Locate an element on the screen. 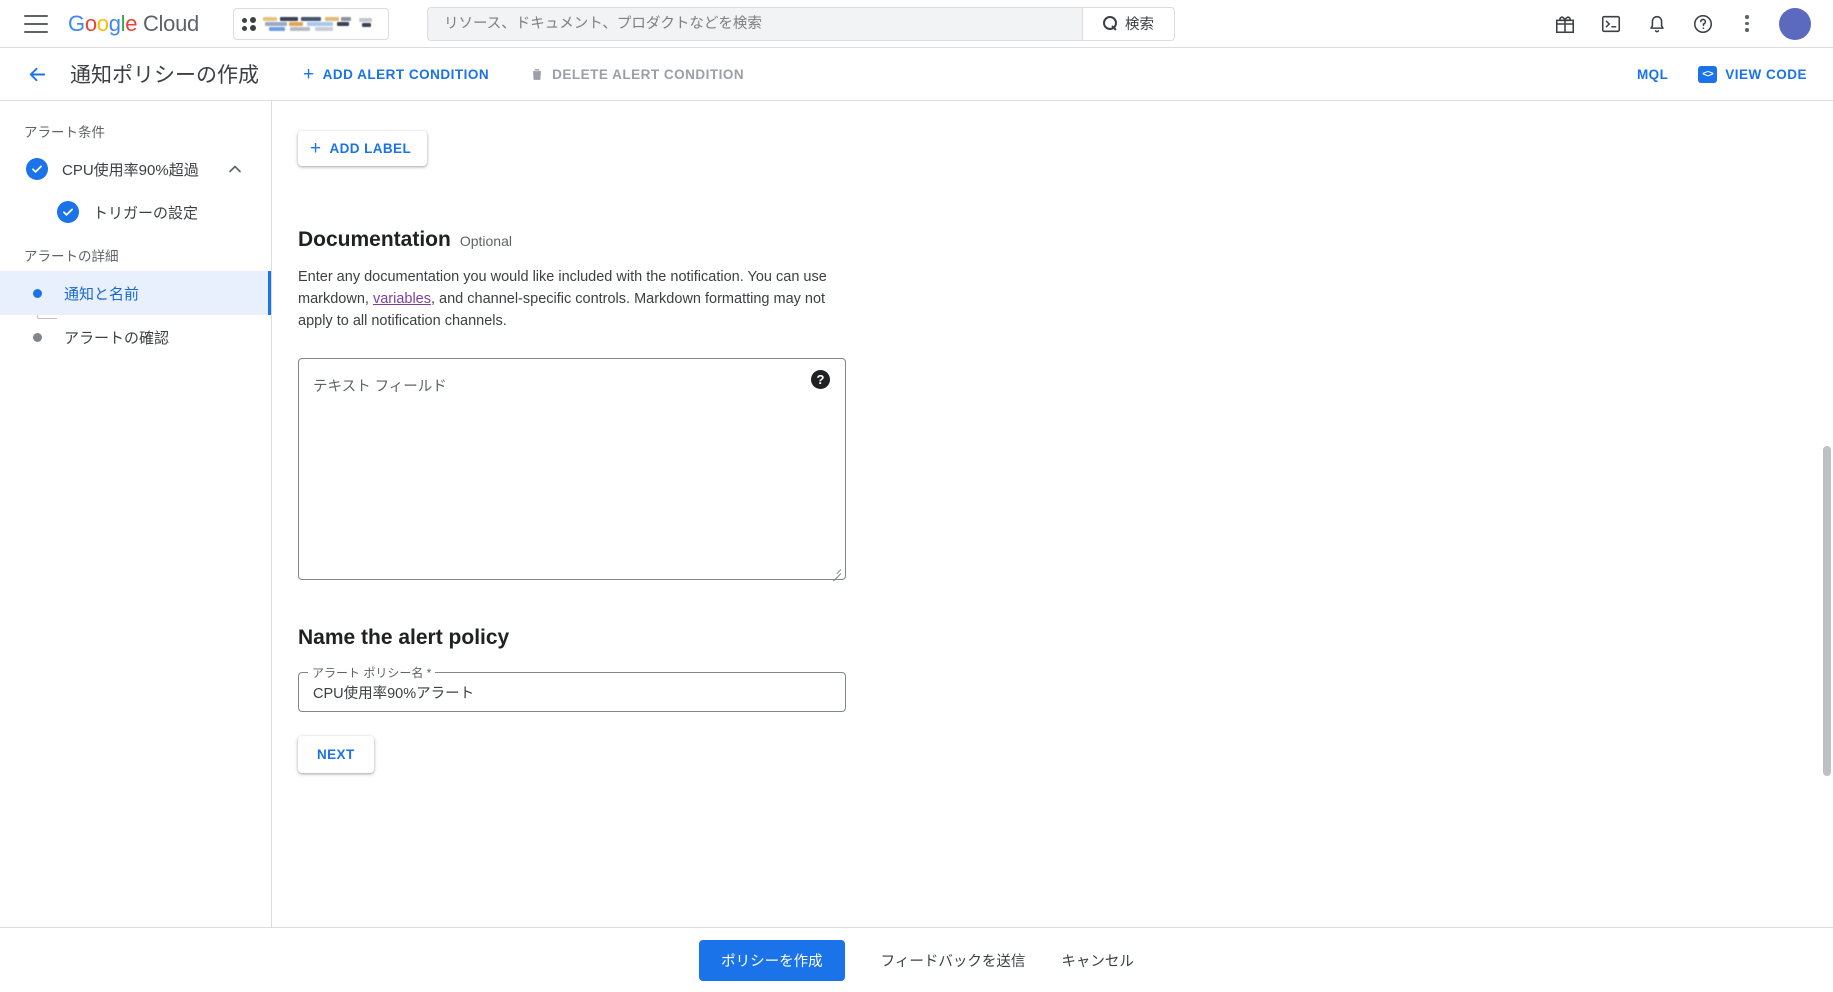 The image size is (1833, 992). content-scrollbar is located at coordinates (1827, 514).